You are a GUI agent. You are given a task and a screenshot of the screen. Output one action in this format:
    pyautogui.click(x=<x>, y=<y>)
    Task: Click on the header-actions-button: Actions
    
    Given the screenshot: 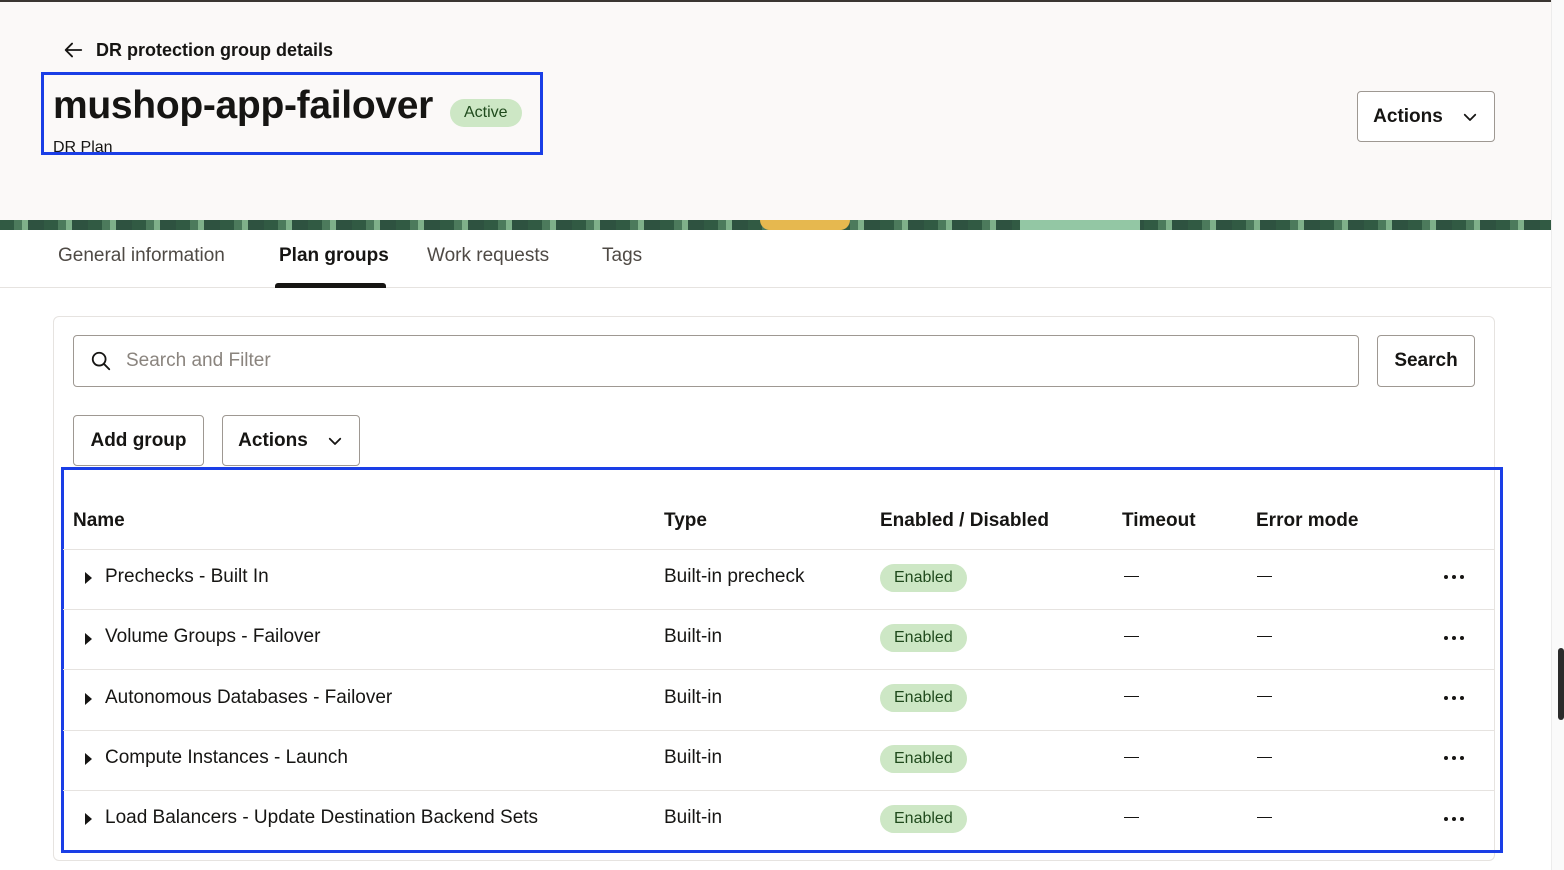 What is the action you would take?
    pyautogui.click(x=1426, y=116)
    